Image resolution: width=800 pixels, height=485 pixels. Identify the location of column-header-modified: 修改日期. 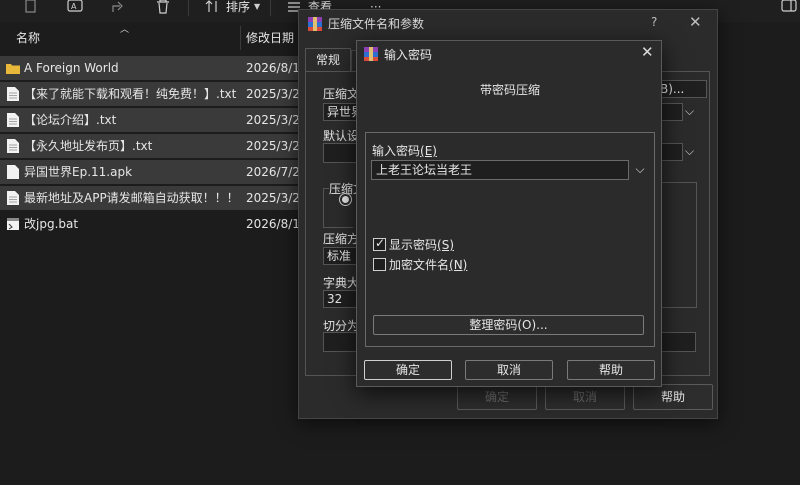
(270, 38).